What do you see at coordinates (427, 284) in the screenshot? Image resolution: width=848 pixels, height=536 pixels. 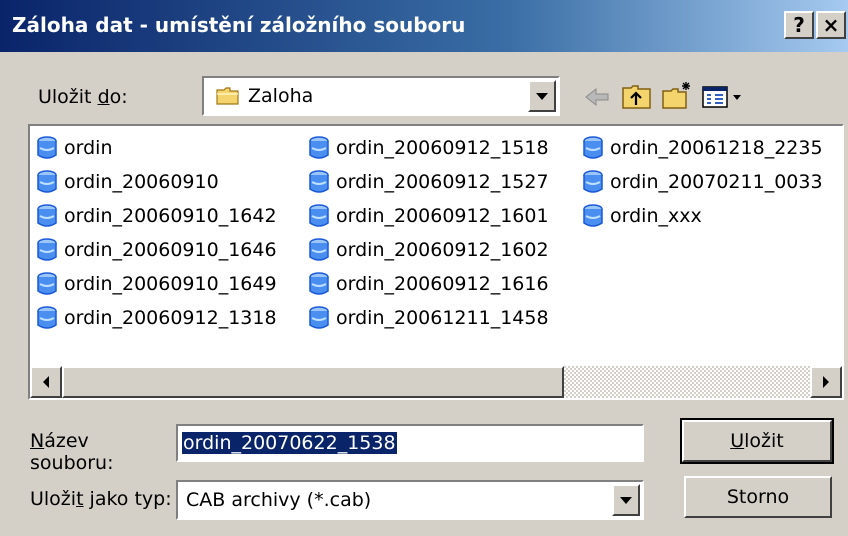 I see `file-item: ordin_20060912_1616` at bounding box center [427, 284].